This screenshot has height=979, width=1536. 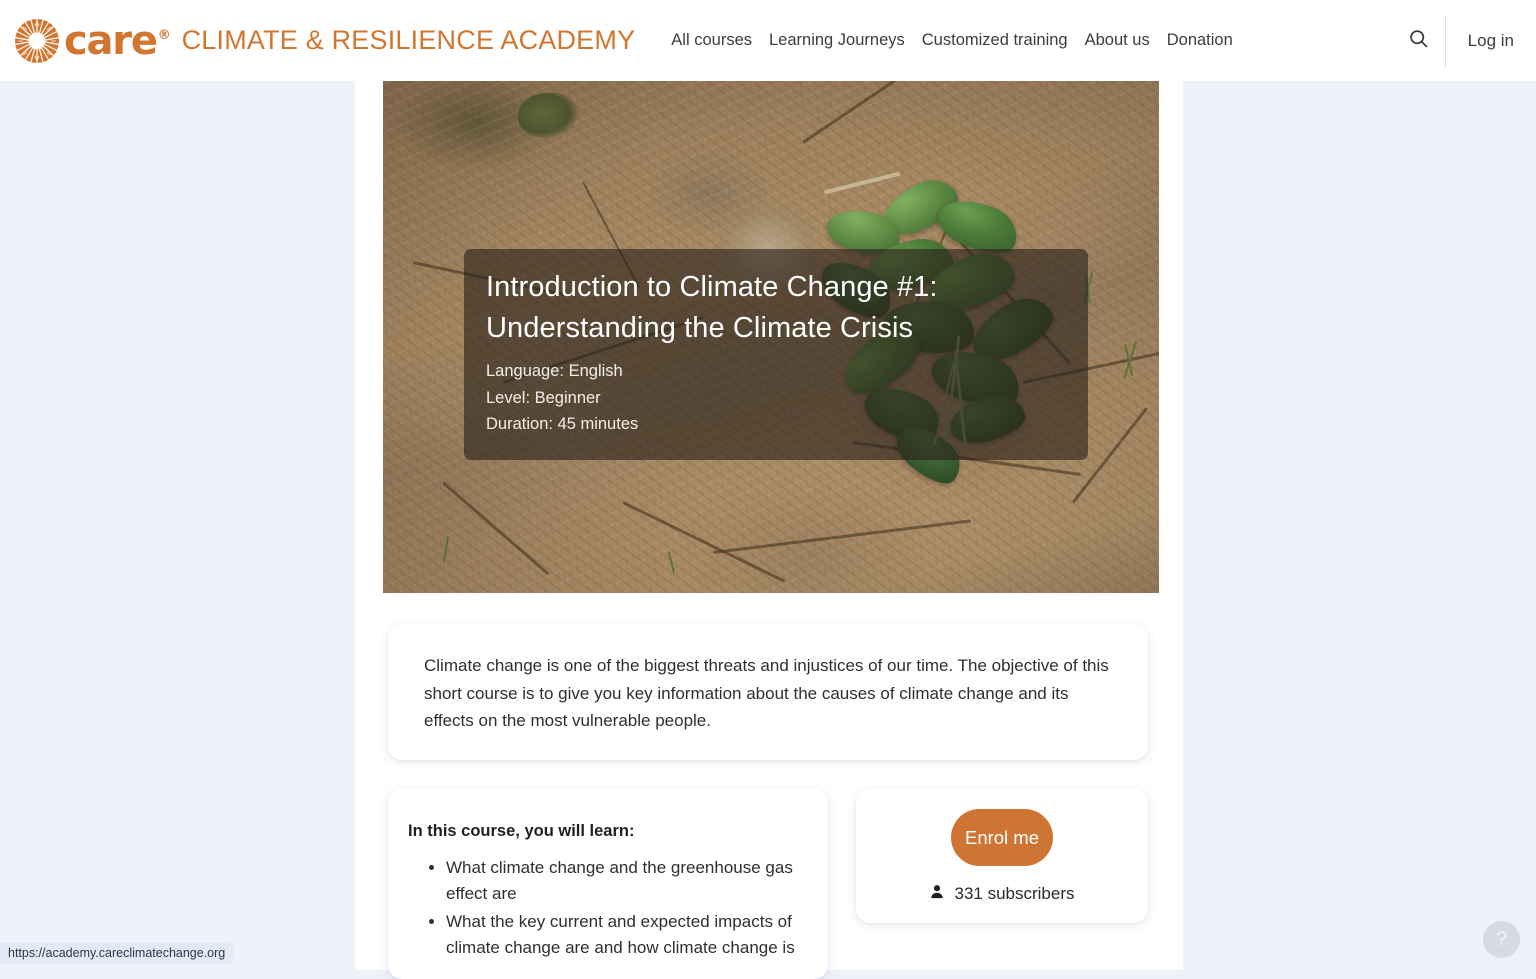 What do you see at coordinates (116, 953) in the screenshot?
I see `browser-status-url: https://academy.careclimatechange.org` at bounding box center [116, 953].